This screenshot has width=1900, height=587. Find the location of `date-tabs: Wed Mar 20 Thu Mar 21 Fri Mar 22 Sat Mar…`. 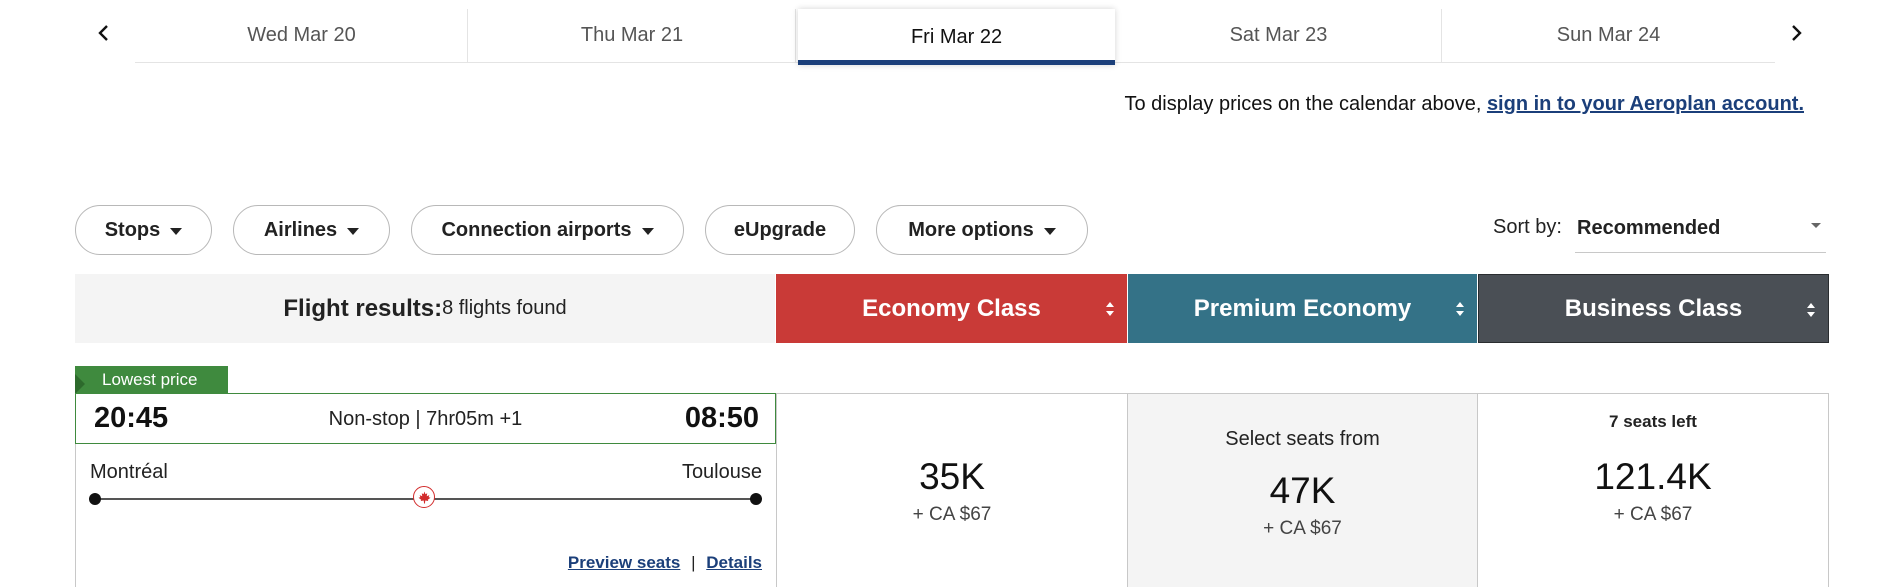

date-tabs: Wed Mar 20 Thu Mar 21 Fri Mar 22 Sat Mar… is located at coordinates (955, 37).